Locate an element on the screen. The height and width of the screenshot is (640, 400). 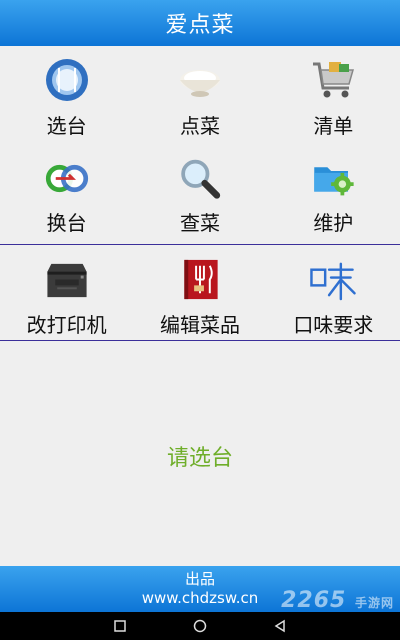
menu-book-icon is located at coordinates (201, 279).